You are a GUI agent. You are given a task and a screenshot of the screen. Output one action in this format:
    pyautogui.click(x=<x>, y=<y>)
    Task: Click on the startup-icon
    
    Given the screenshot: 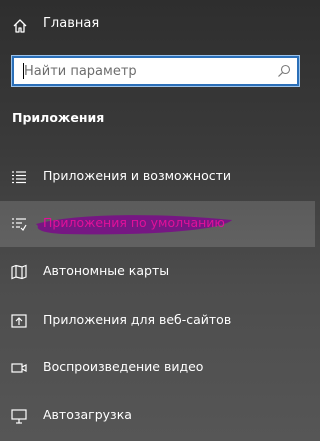 What is the action you would take?
    pyautogui.click(x=19, y=416)
    